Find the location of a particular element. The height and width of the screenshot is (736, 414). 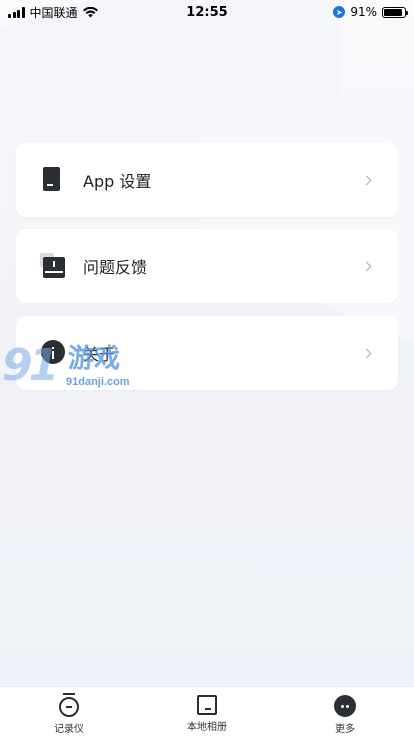

location-icon: ➤ is located at coordinates (339, 12).